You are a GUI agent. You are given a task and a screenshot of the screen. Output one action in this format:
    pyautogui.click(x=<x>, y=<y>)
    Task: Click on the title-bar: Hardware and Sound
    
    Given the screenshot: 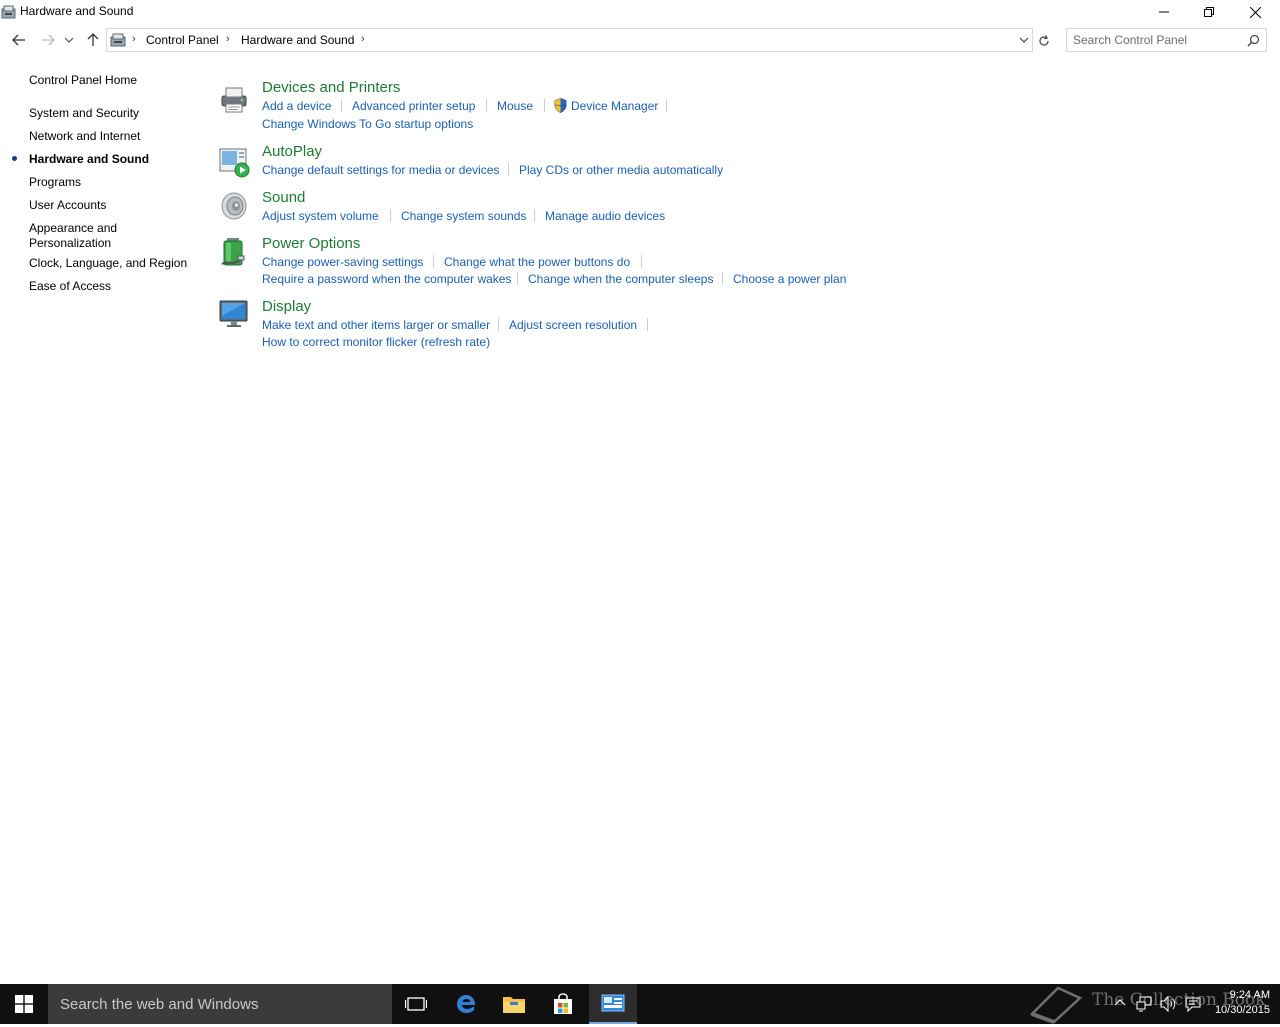 What is the action you would take?
    pyautogui.click(x=640, y=12)
    